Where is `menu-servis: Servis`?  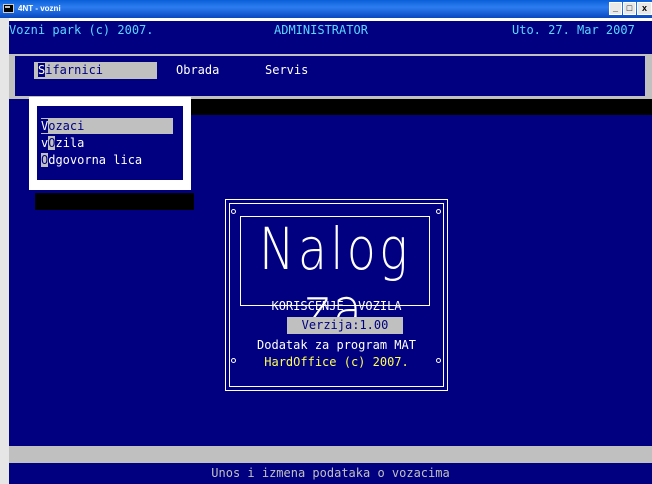
menu-servis: Servis is located at coordinates (286, 70).